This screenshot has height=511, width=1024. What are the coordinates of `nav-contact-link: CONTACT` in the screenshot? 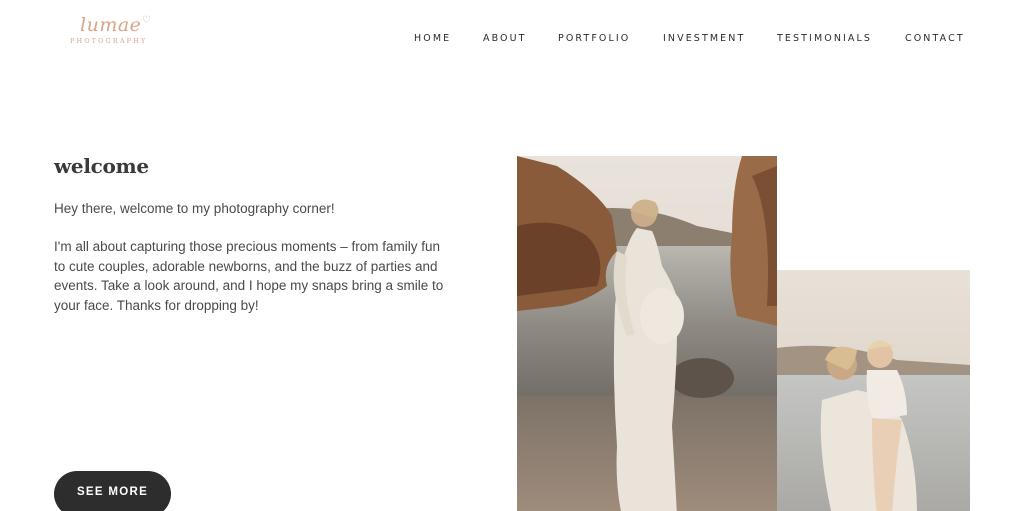 It's located at (935, 38).